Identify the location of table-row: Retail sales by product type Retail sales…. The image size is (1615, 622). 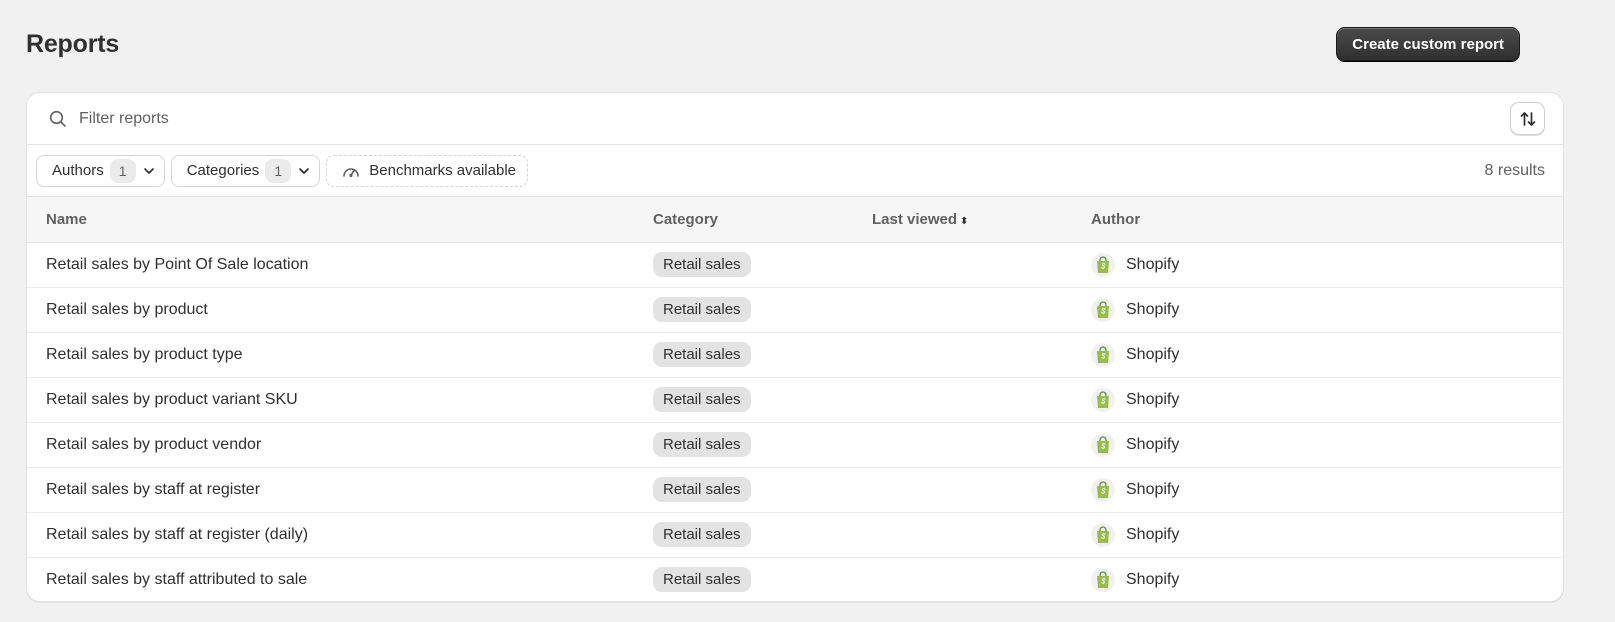
(795, 354).